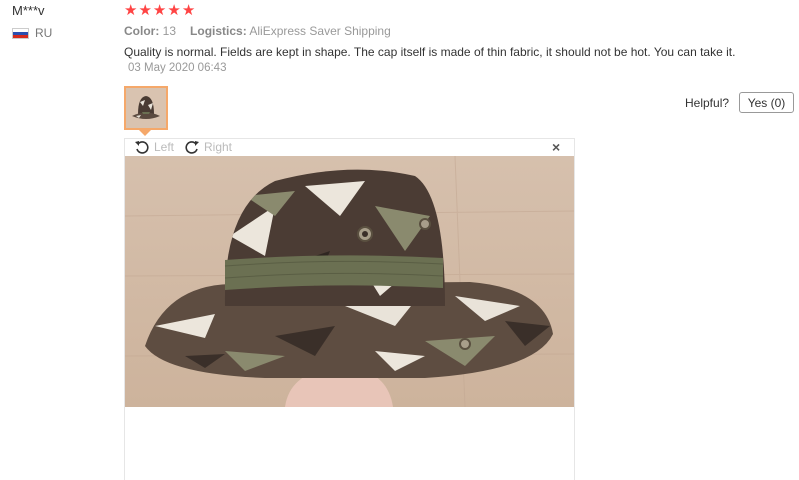 Image resolution: width=799 pixels, height=480 pixels. Describe the element at coordinates (142, 31) in the screenshot. I see `color-label: Color:` at that location.